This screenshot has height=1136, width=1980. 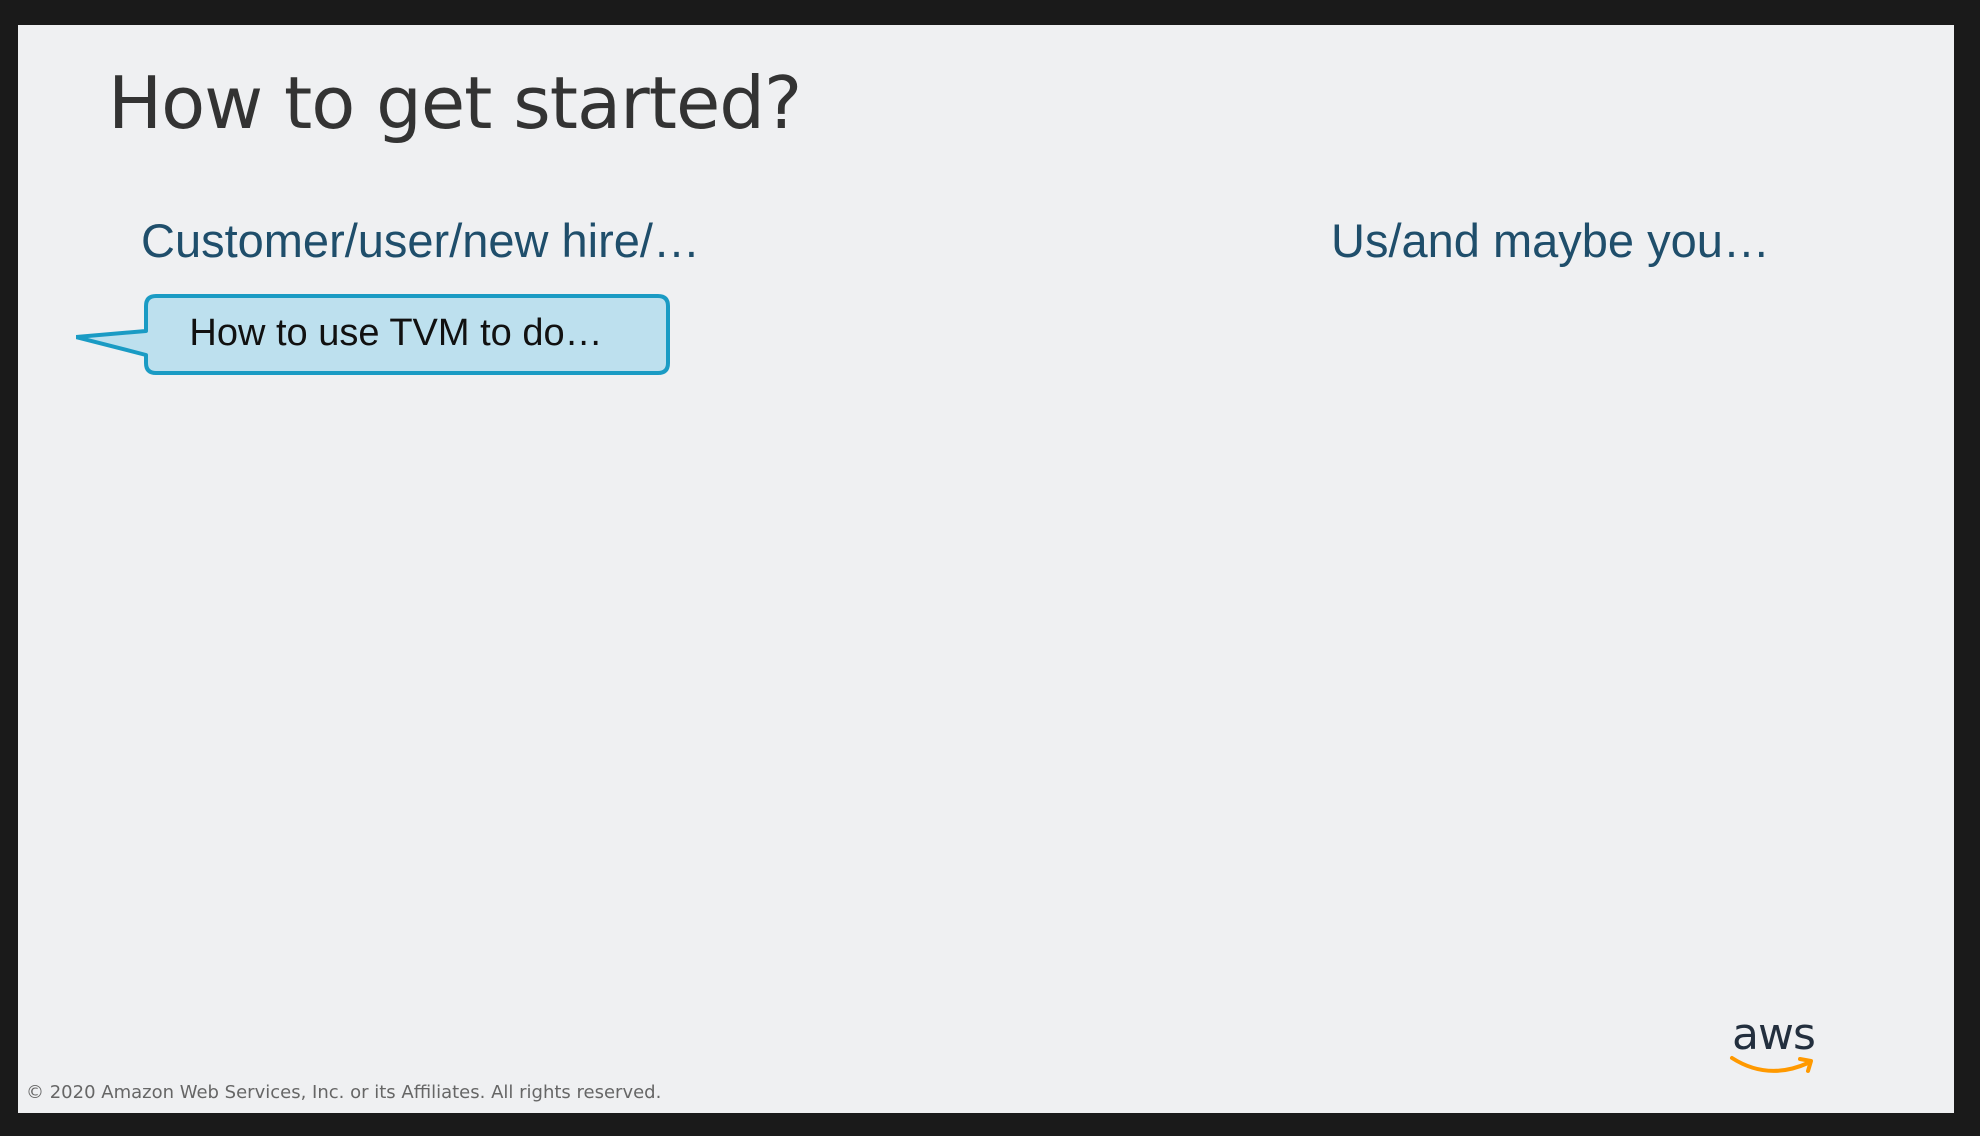 What do you see at coordinates (455, 103) in the screenshot?
I see `slide-title: How to get started?` at bounding box center [455, 103].